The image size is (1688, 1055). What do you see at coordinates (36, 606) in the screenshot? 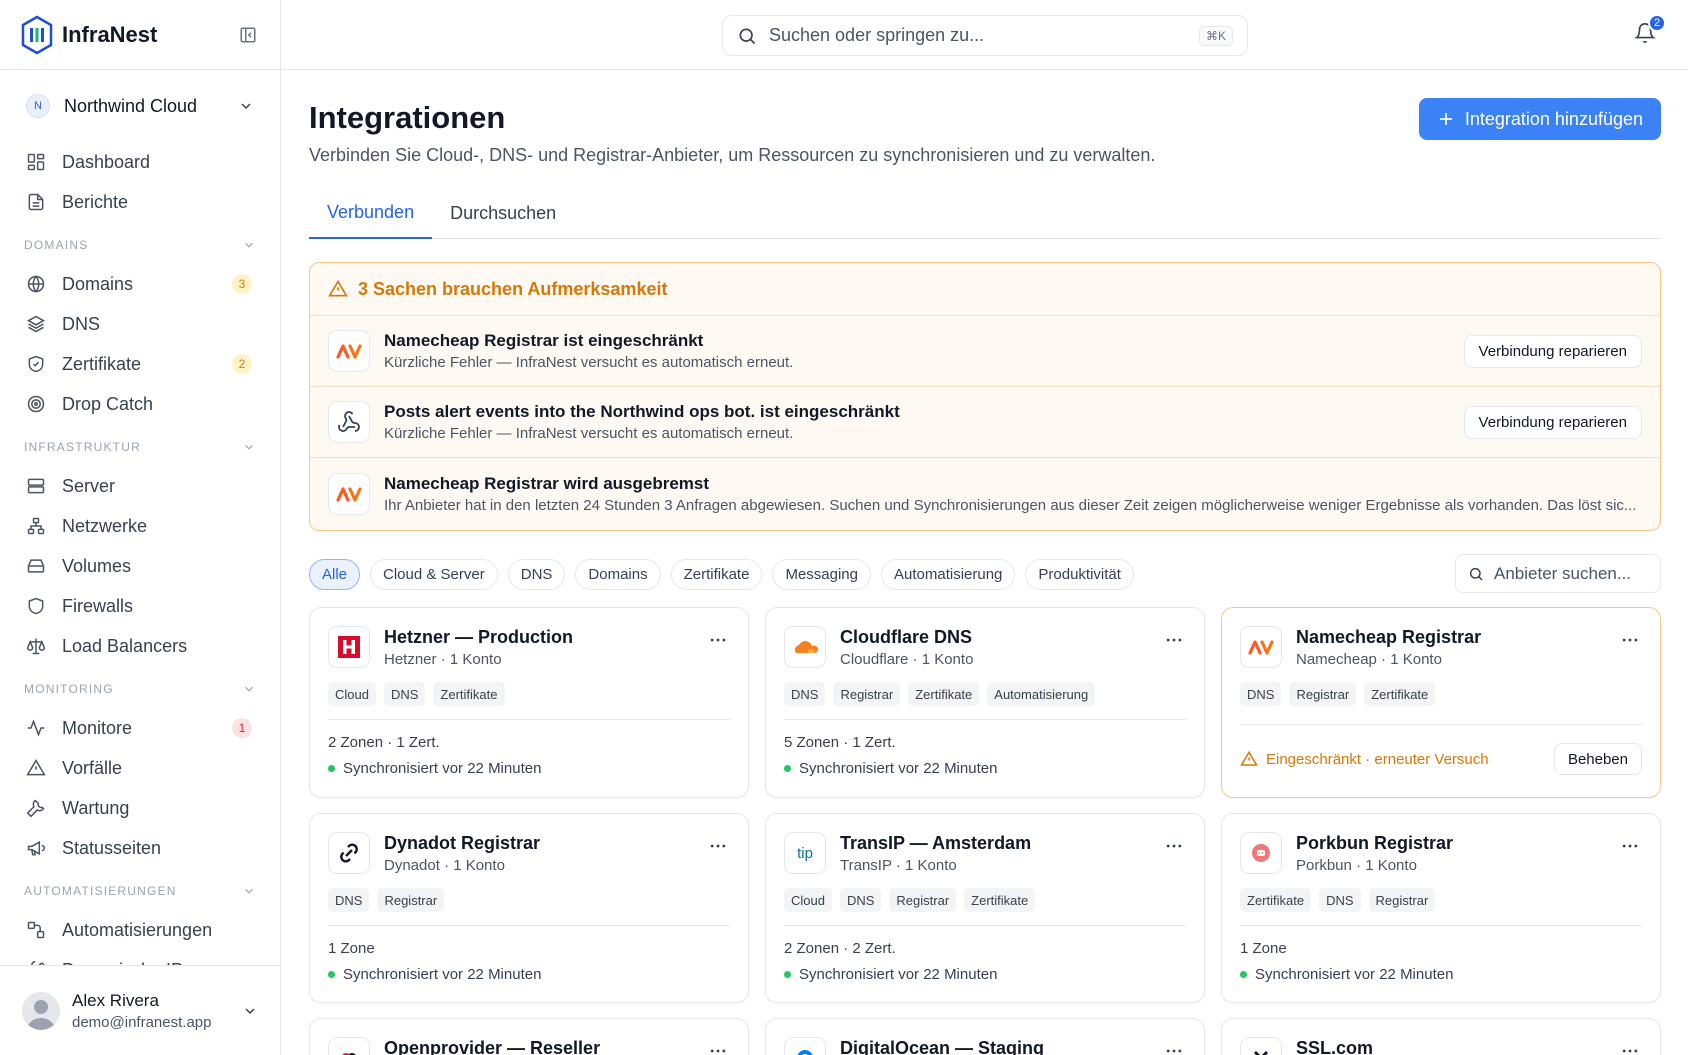
I see `shield-icon` at bounding box center [36, 606].